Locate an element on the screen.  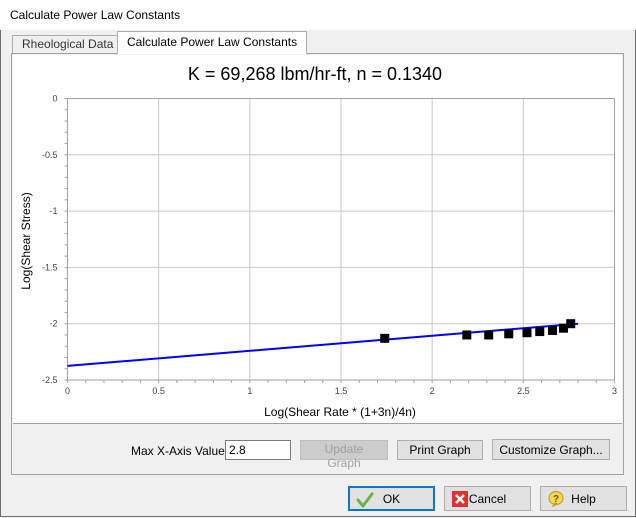
max-x-axis-input is located at coordinates (258, 450).